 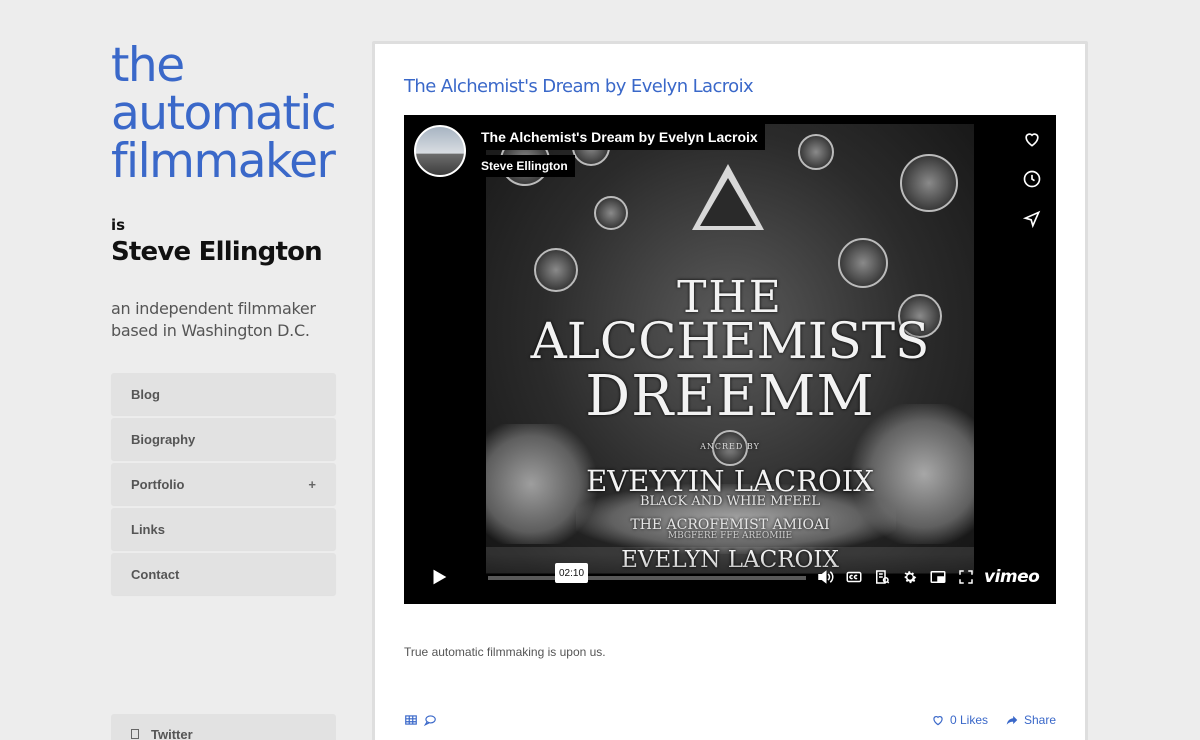 What do you see at coordinates (312, 484) in the screenshot?
I see `expand-plus-icon: +` at bounding box center [312, 484].